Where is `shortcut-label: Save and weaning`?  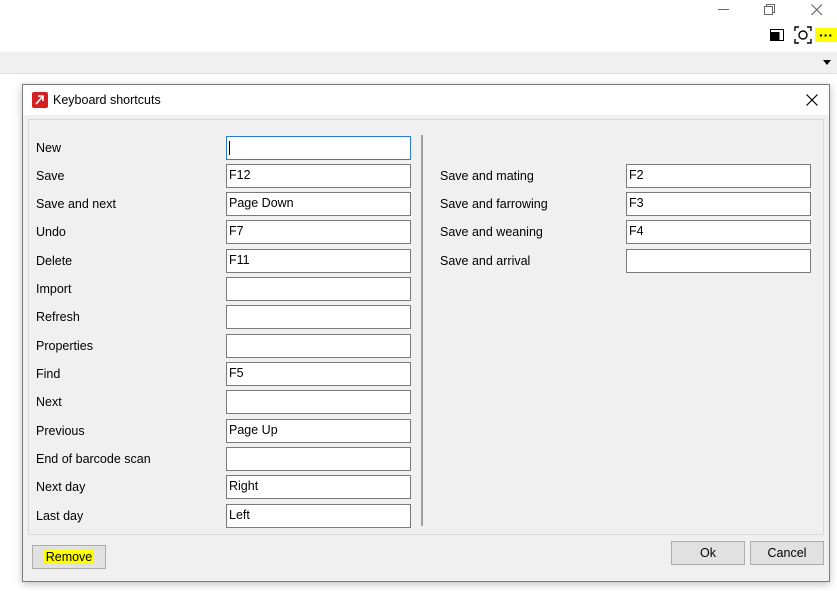 shortcut-label: Save and weaning is located at coordinates (491, 232).